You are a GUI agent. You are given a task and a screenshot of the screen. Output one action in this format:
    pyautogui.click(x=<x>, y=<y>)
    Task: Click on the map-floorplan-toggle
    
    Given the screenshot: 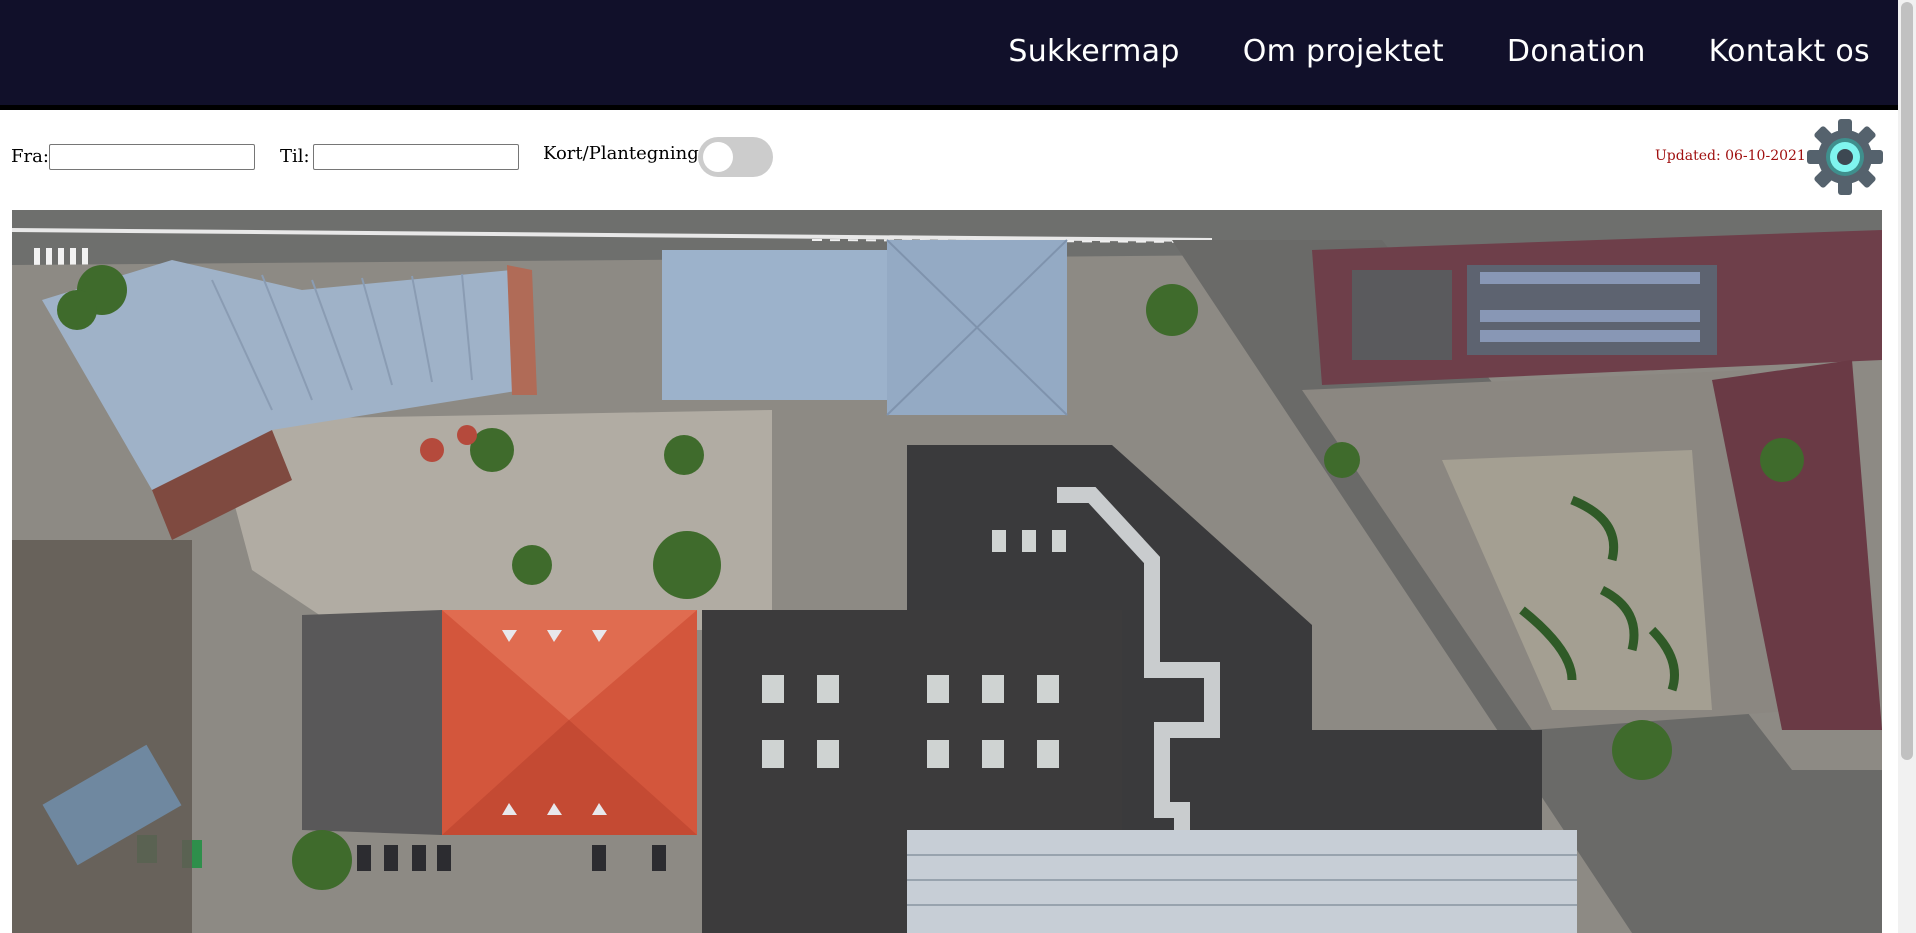 What is the action you would take?
    pyautogui.click(x=735, y=157)
    